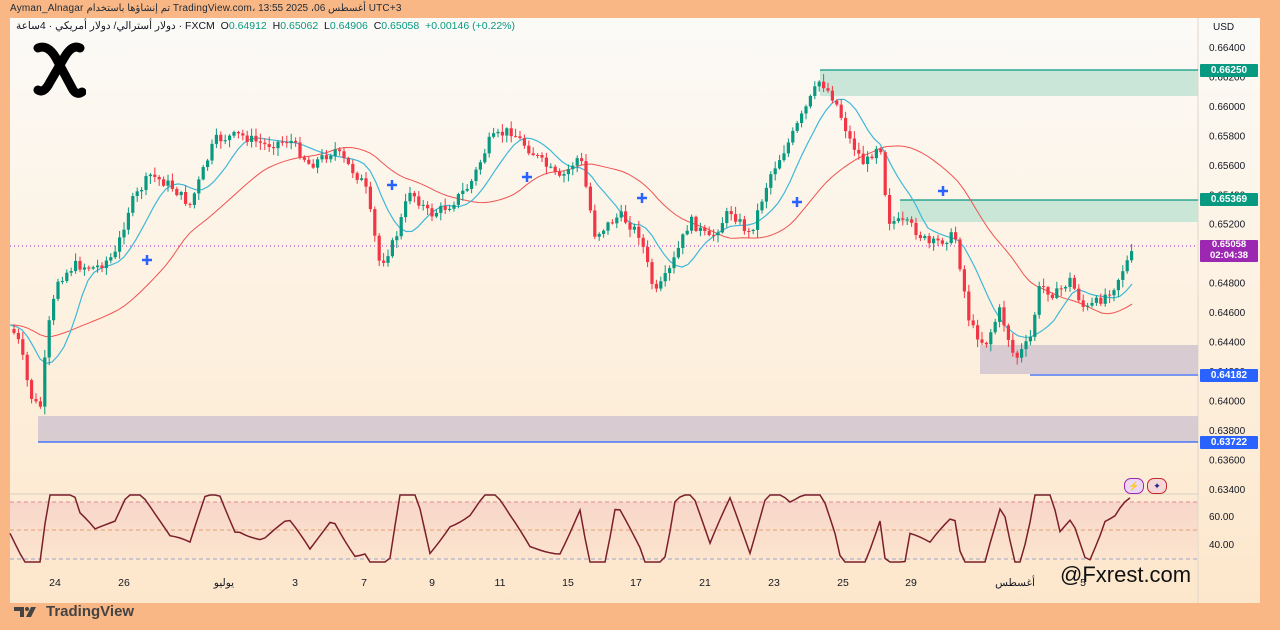 Image resolution: width=1280 pixels, height=630 pixels. Describe the element at coordinates (1223, 27) in the screenshot. I see `currency-label: USD` at that location.